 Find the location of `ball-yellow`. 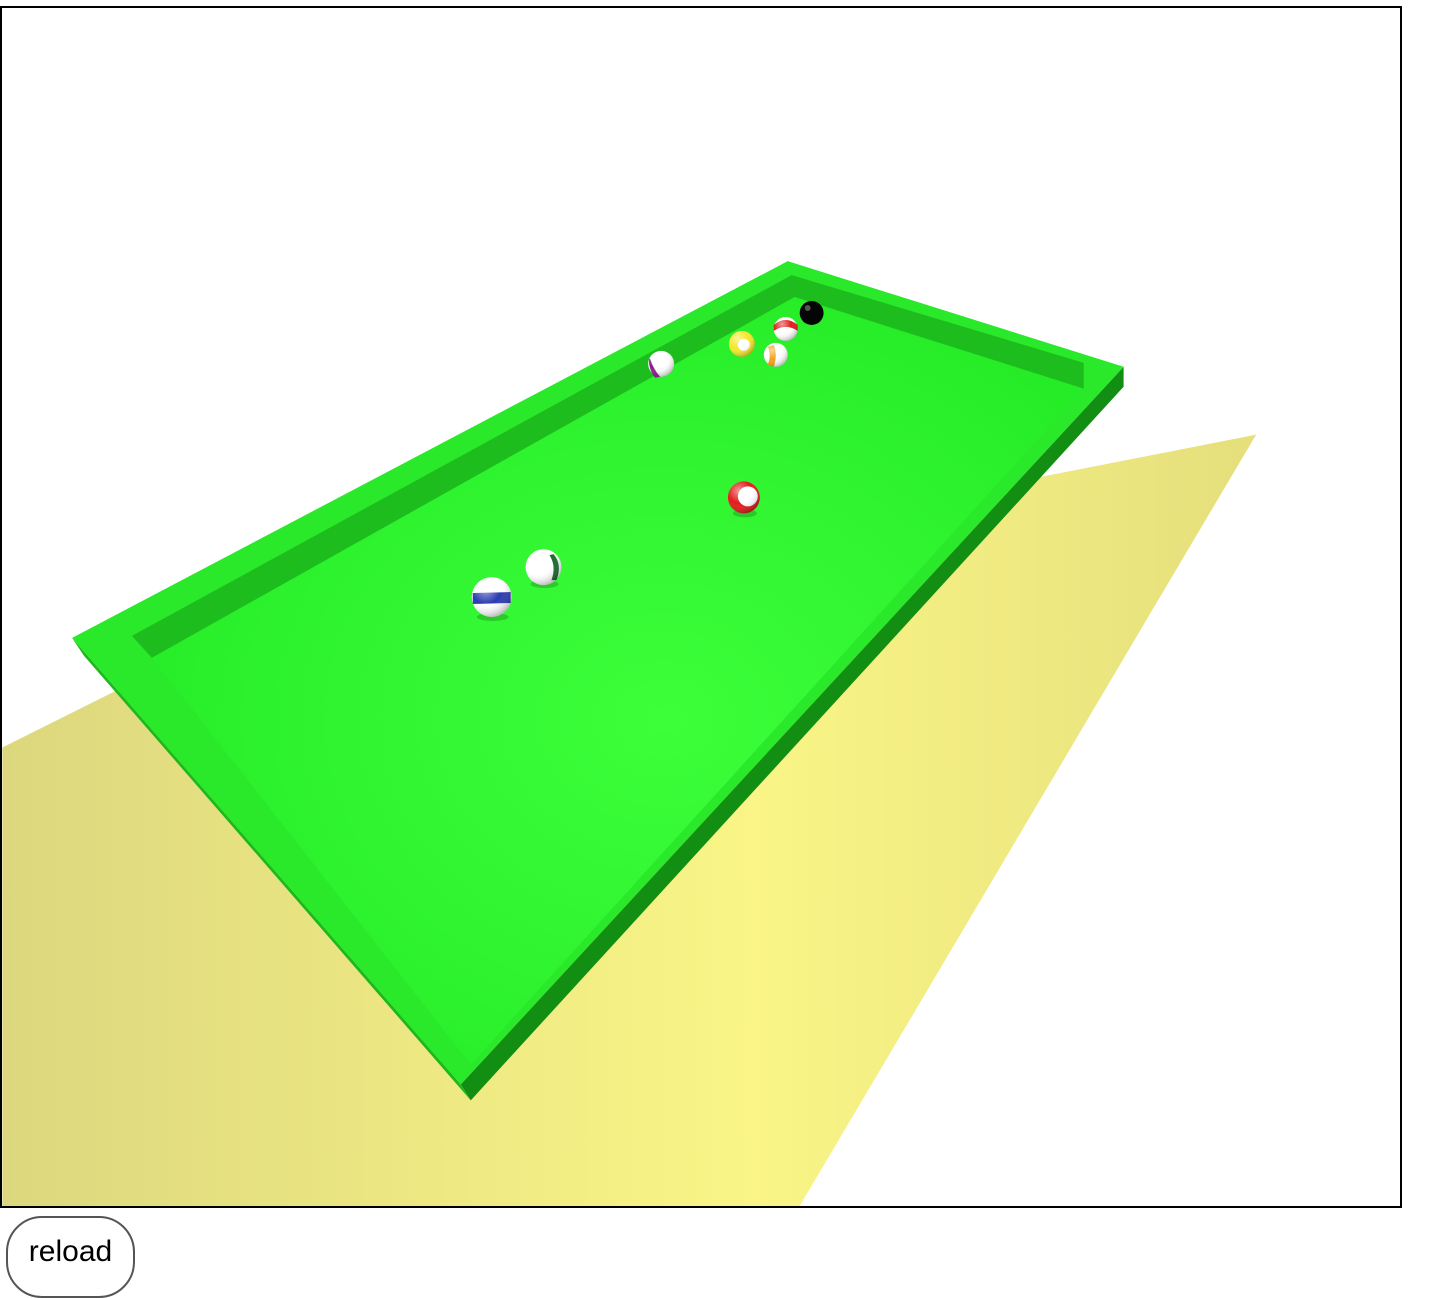

ball-yellow is located at coordinates (741, 343).